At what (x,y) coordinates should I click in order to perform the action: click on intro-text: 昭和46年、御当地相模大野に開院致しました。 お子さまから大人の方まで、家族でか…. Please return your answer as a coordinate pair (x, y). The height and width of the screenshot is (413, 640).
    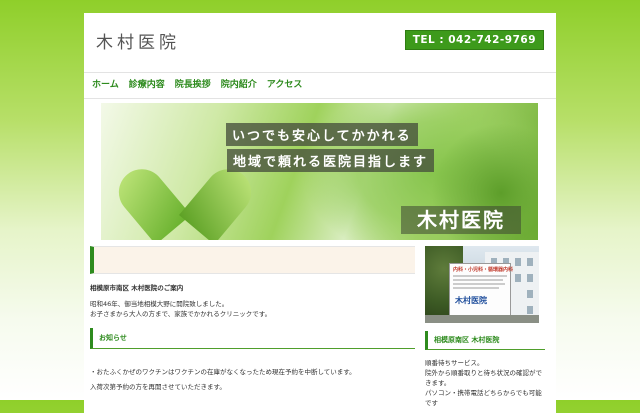
    Looking at the image, I should click on (252, 309).